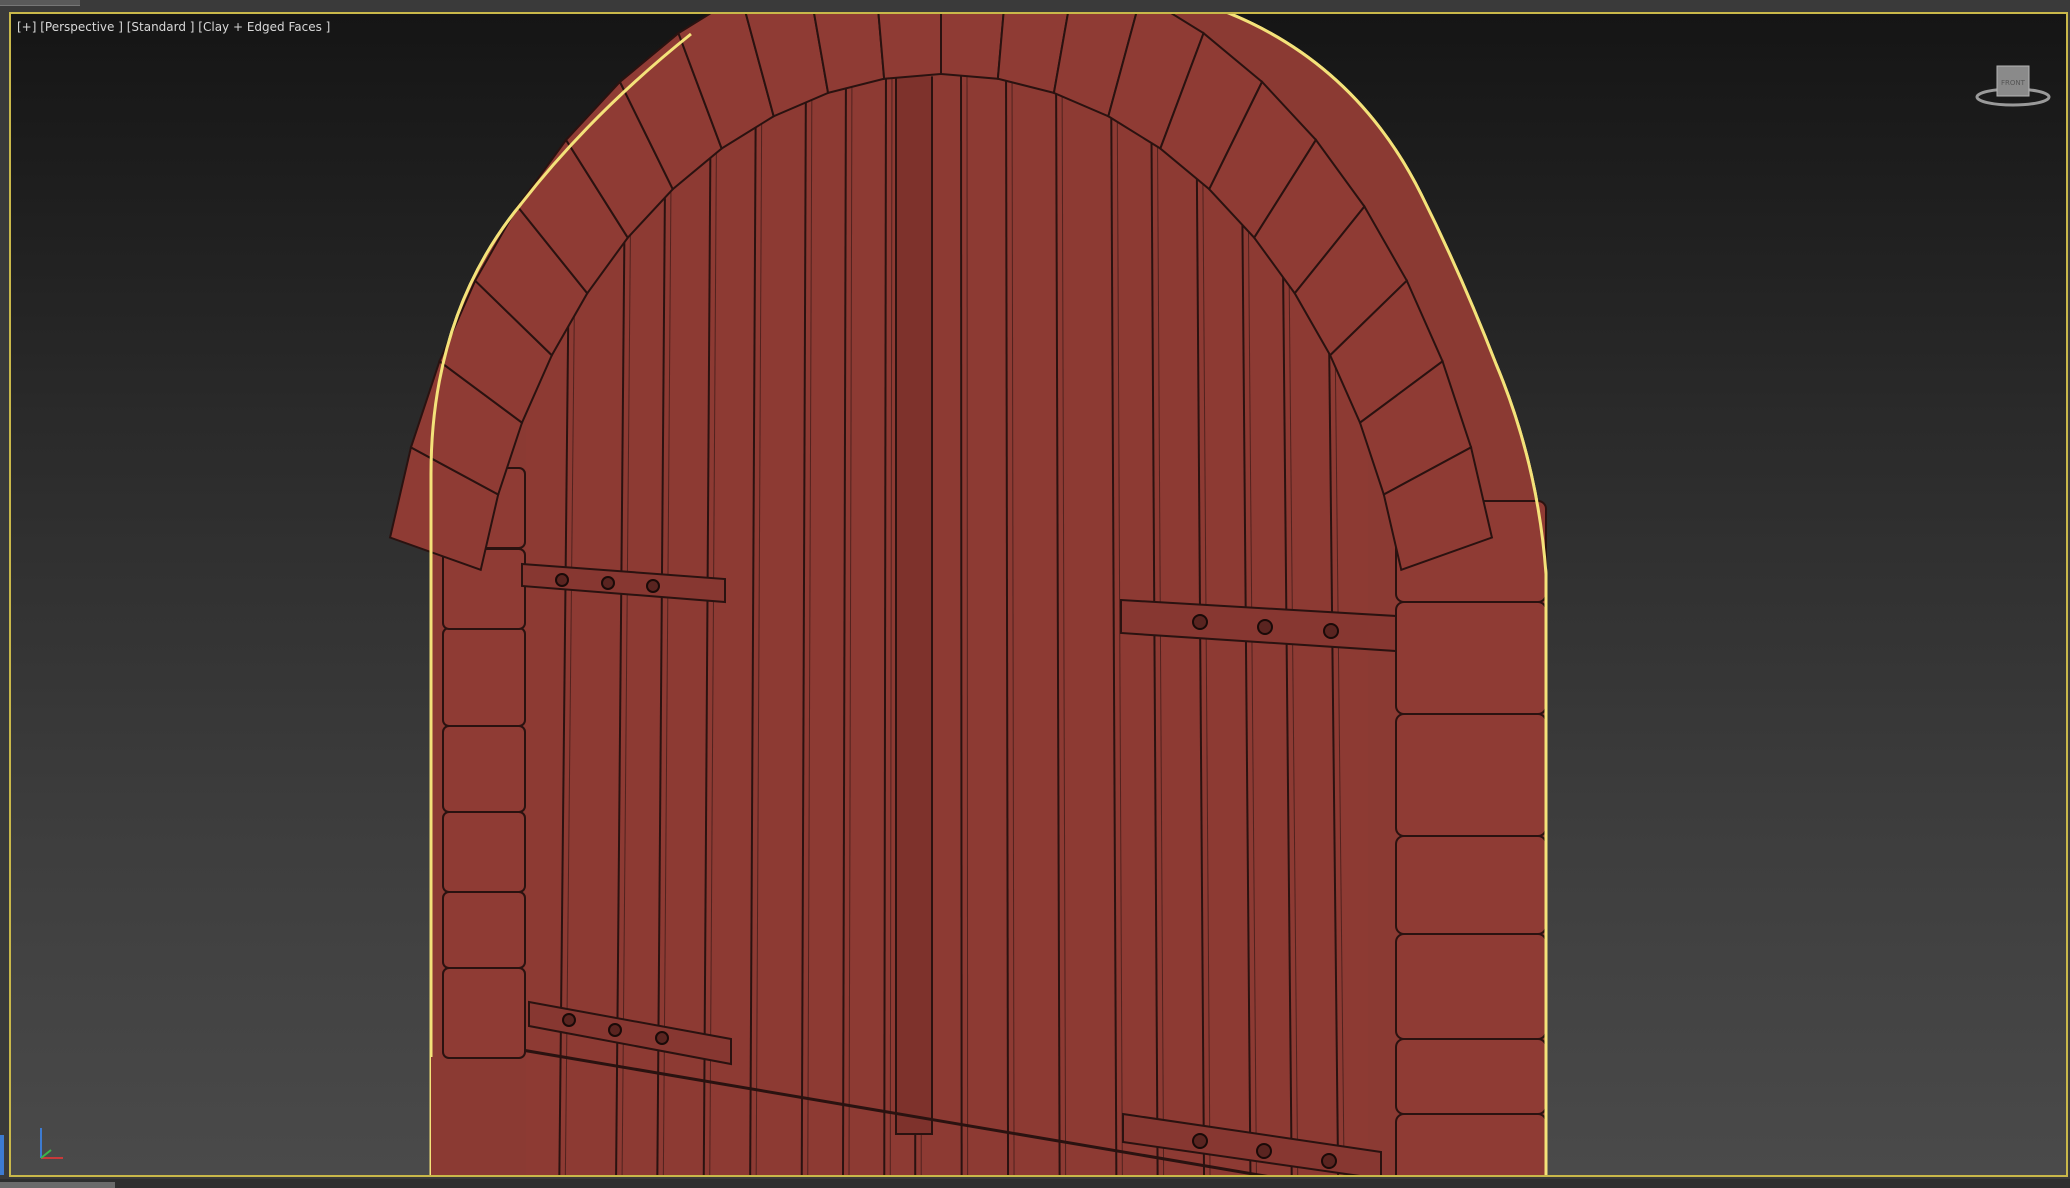 This screenshot has width=2070, height=1188. Describe the element at coordinates (1035, 1183) in the screenshot. I see `status-bar` at that location.